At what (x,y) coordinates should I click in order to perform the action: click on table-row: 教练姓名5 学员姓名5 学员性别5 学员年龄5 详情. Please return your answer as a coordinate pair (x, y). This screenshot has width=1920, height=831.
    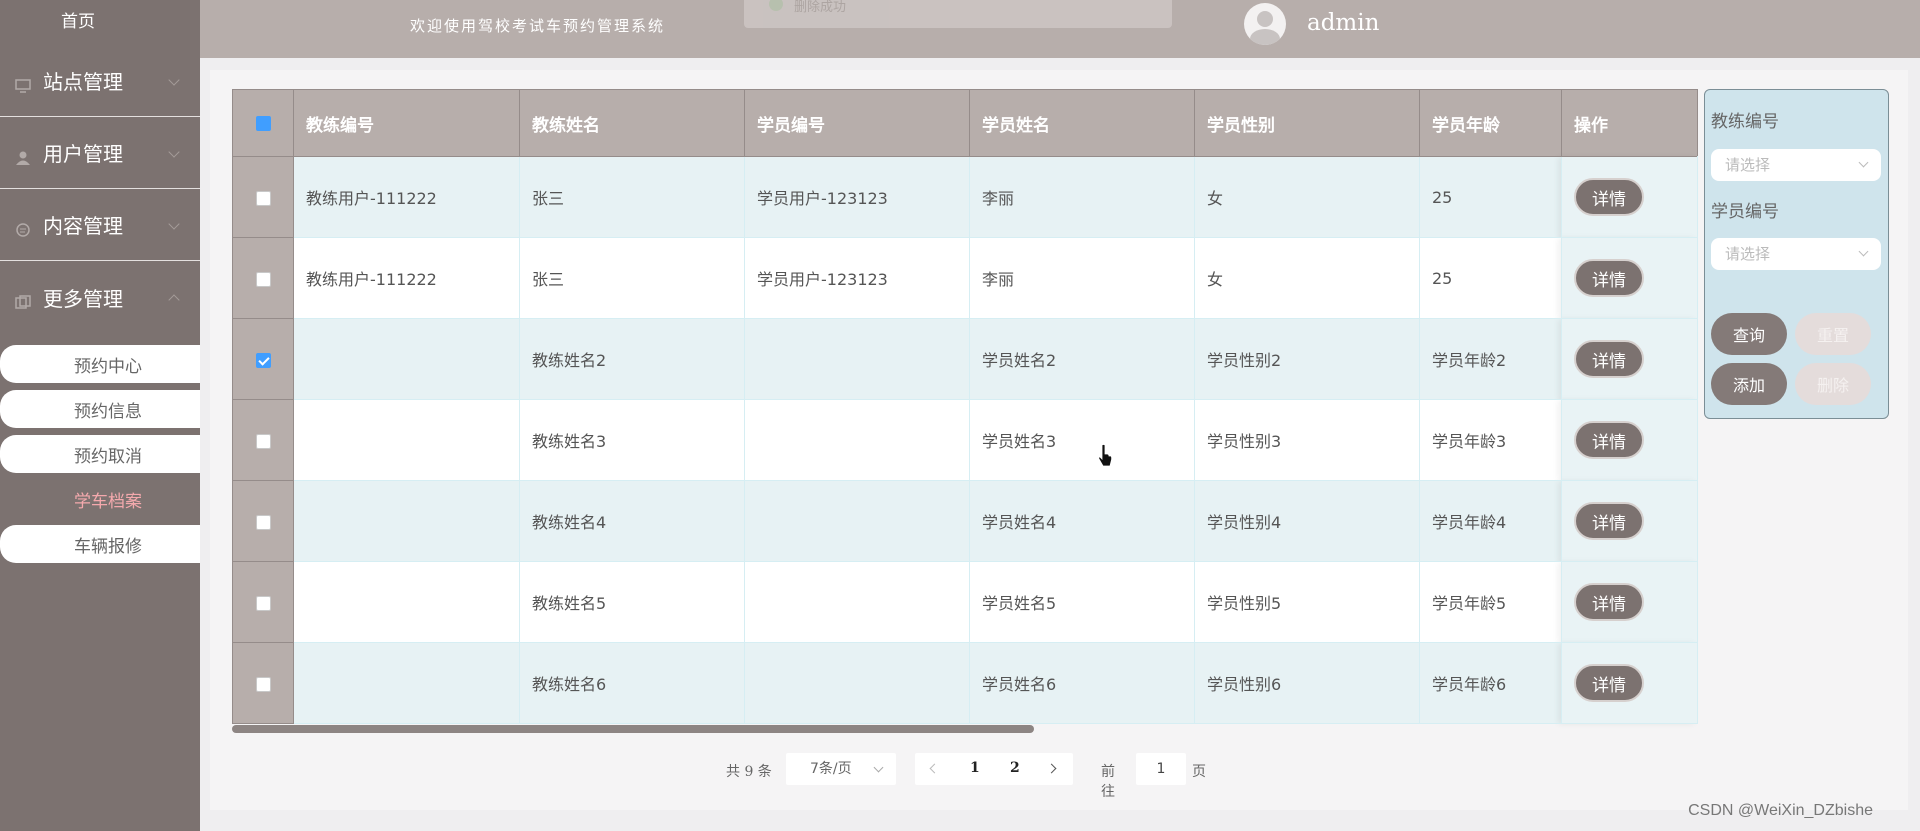
    Looking at the image, I should click on (965, 602).